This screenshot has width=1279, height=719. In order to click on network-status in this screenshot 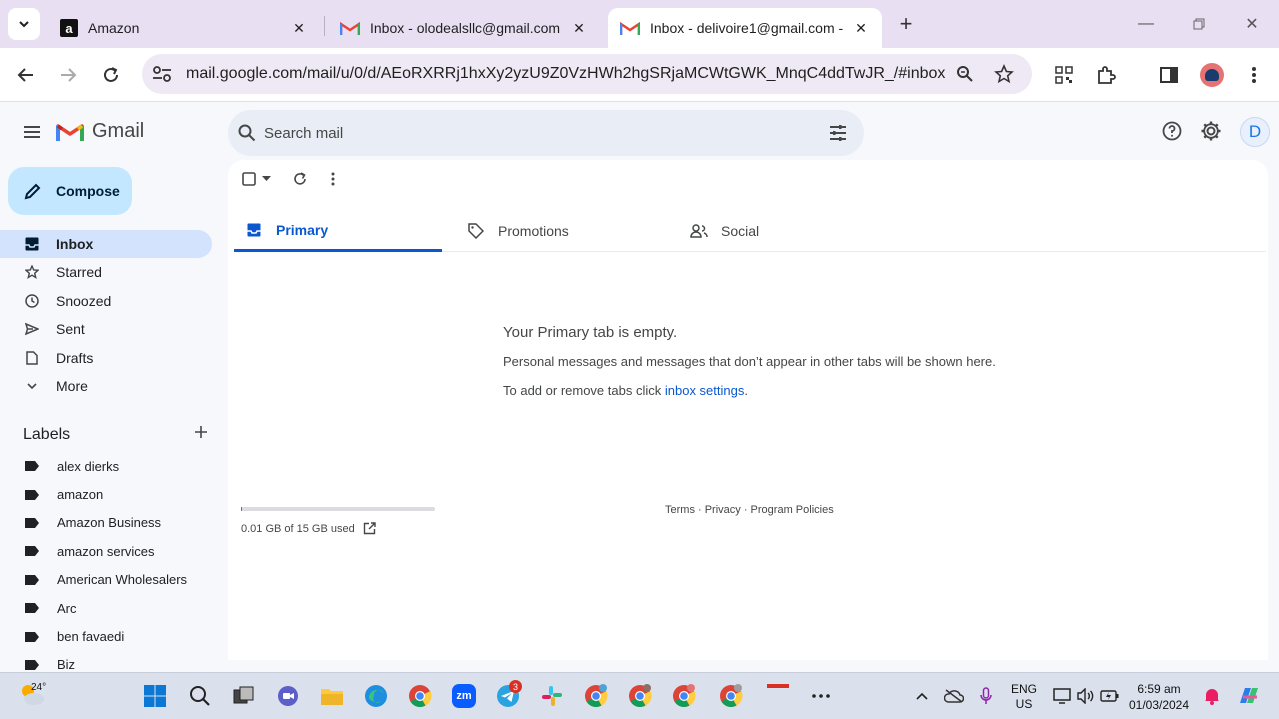, I will do `click(1062, 696)`.